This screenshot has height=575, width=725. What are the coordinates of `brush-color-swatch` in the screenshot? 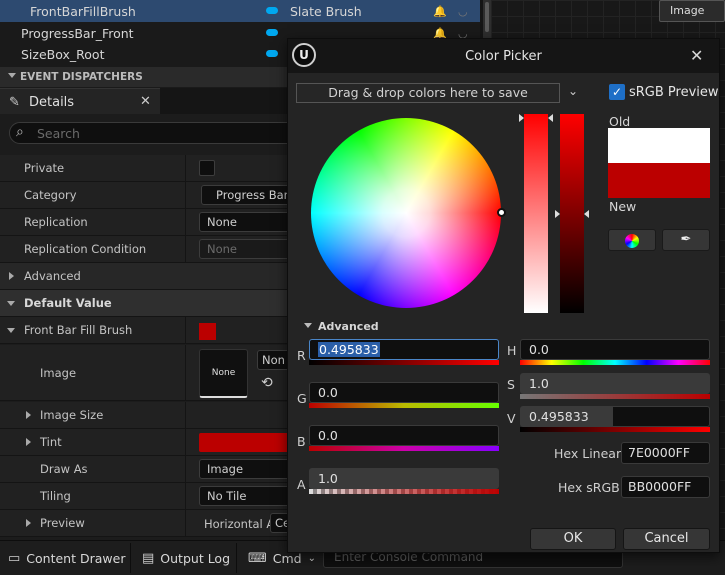 It's located at (207, 331).